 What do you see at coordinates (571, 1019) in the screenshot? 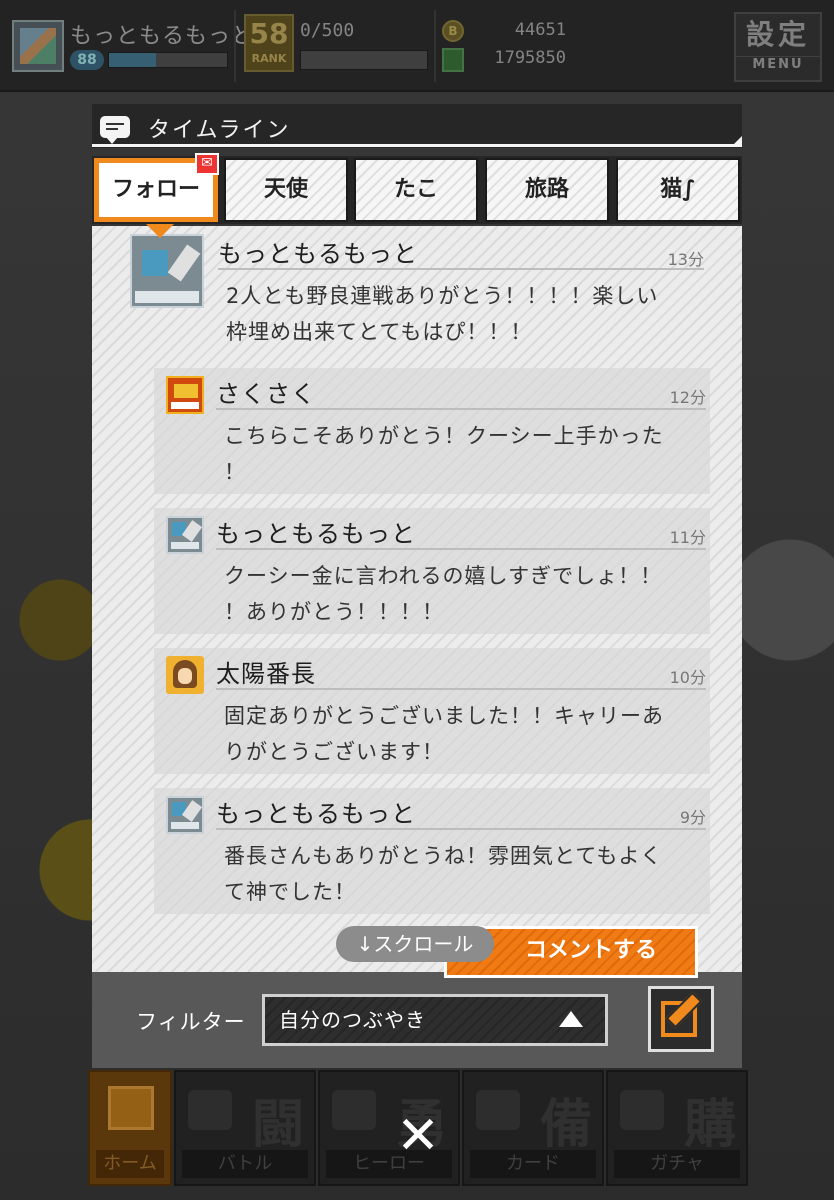
I see `triangle-up-icon` at bounding box center [571, 1019].